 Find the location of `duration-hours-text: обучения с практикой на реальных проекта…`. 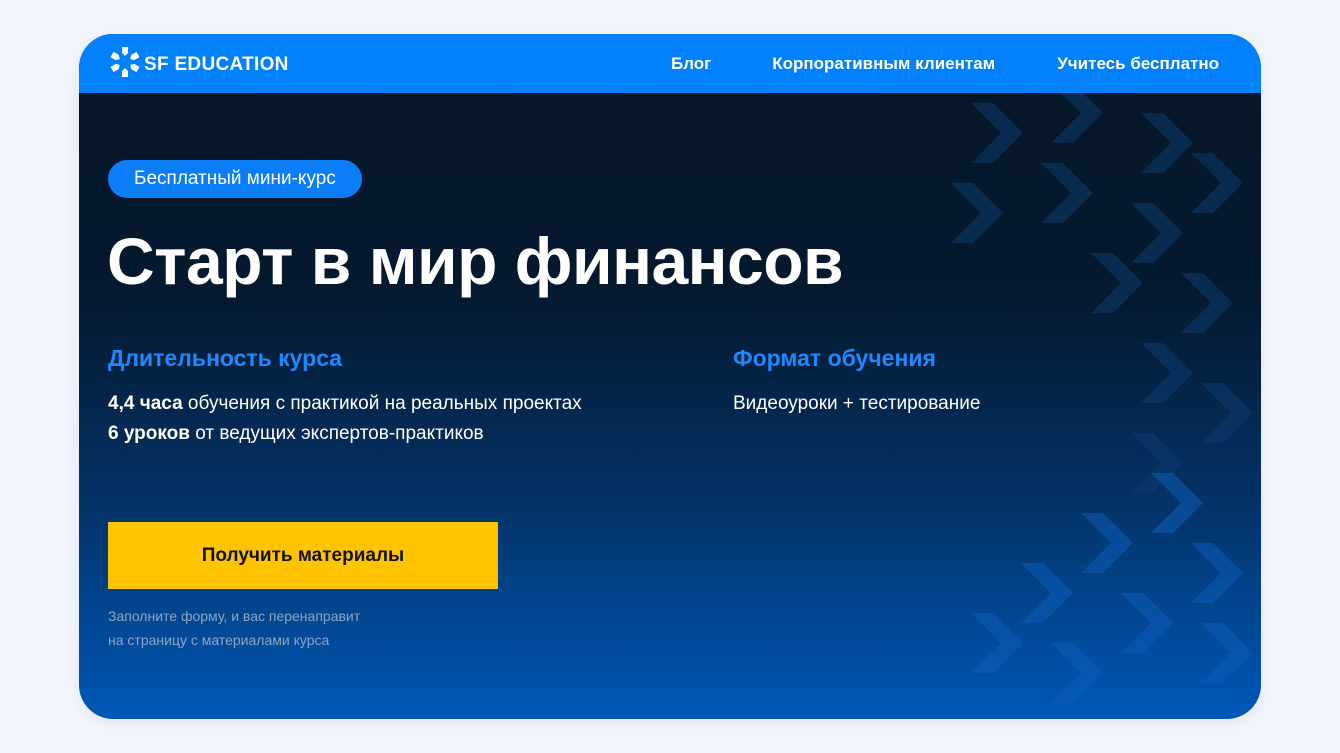

duration-hours-text: обучения с практикой на реальных проекта… is located at coordinates (382, 403).